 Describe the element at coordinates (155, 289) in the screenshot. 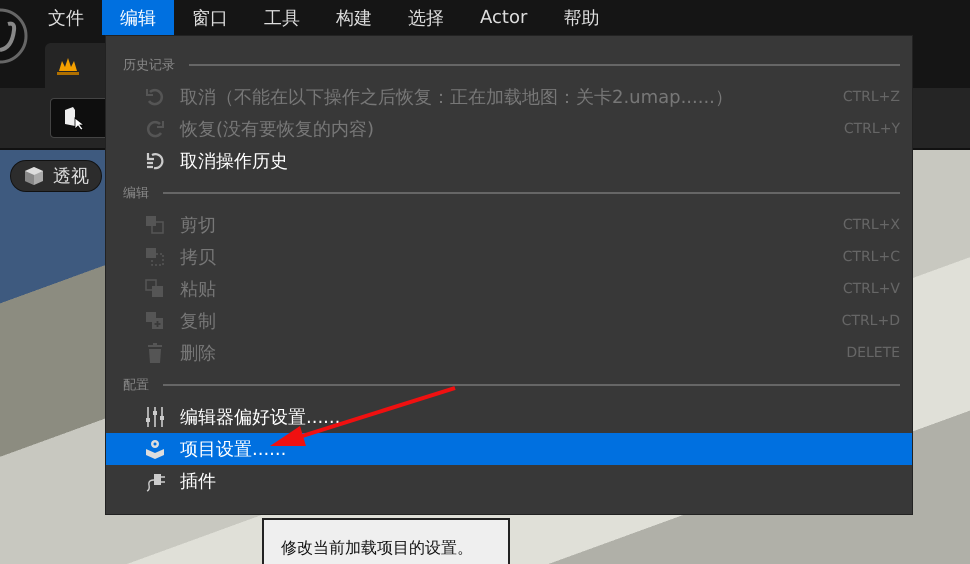

I see `paste-icon` at that location.